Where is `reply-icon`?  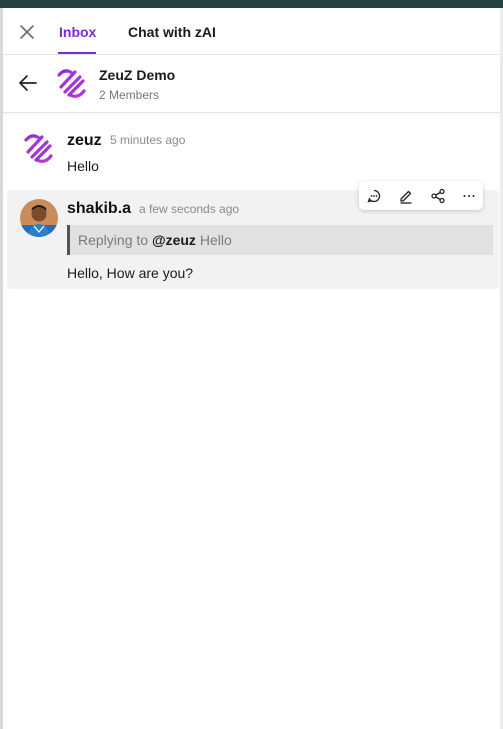 reply-icon is located at coordinates (374, 196).